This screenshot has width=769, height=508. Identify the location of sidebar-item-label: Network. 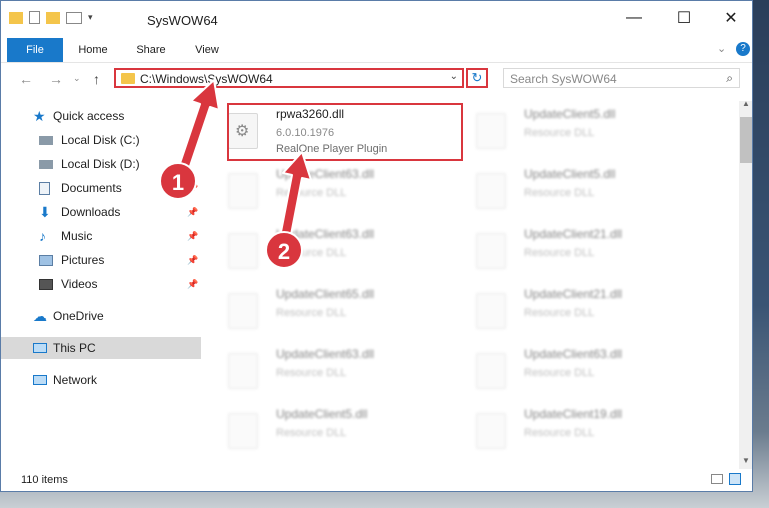
(75, 380).